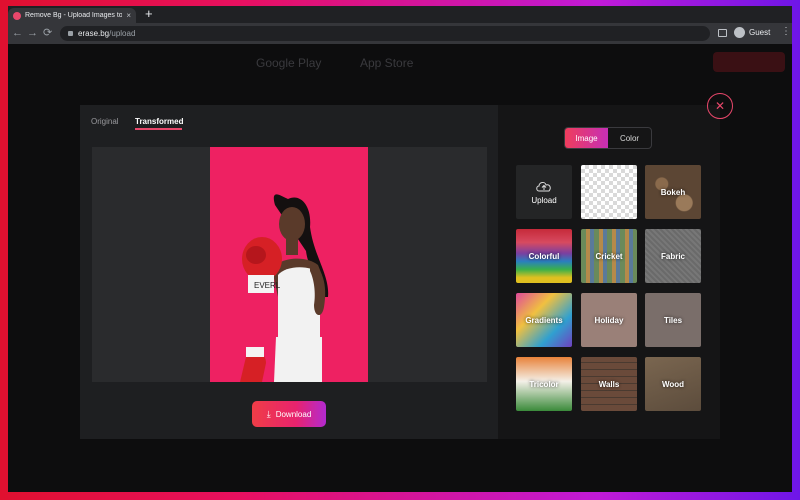 Image resolution: width=800 pixels, height=500 pixels. I want to click on transformed-photo: EVERL, so click(289, 264).